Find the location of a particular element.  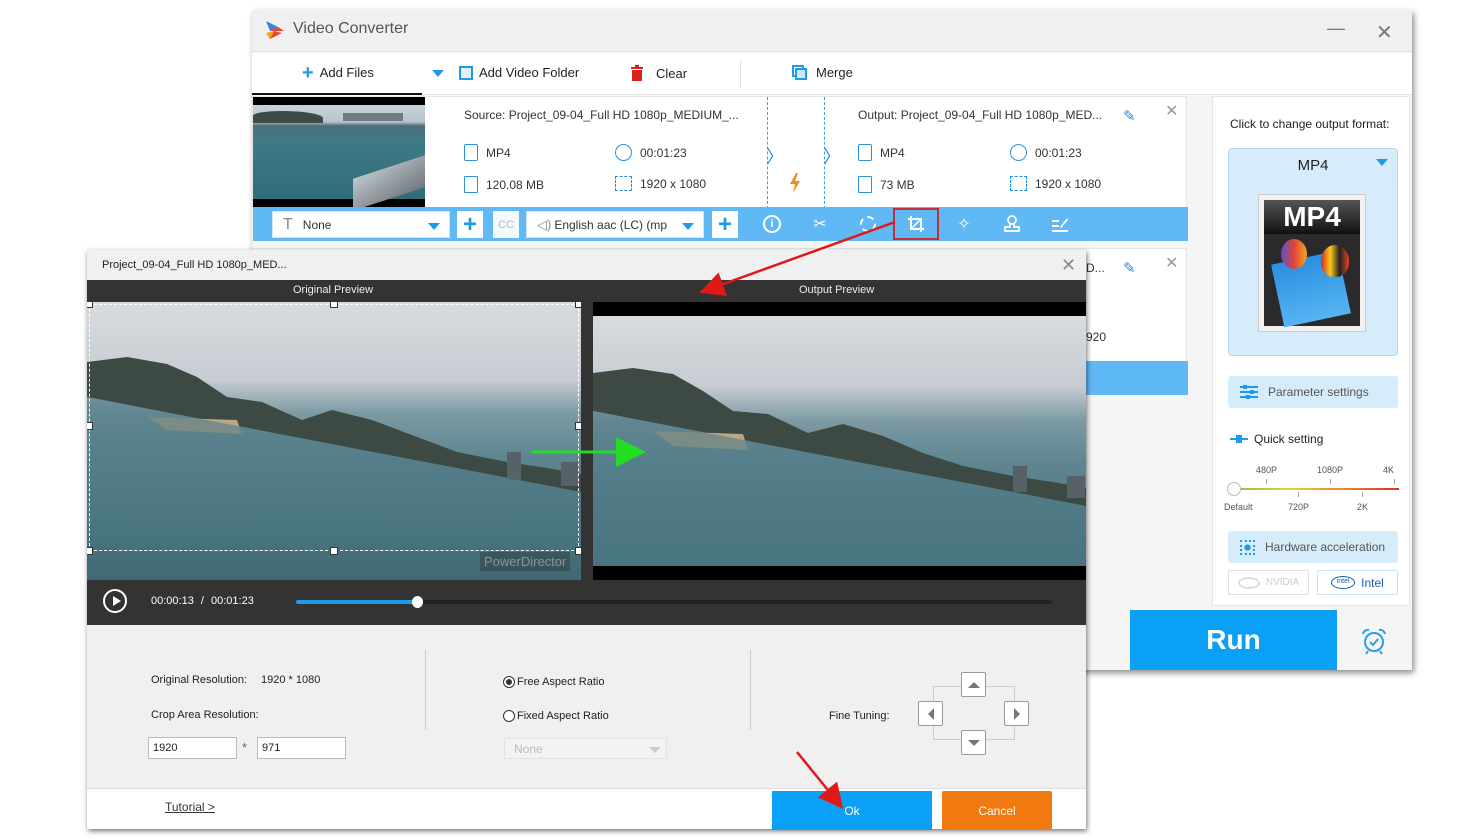

intel-logo-icon: intel is located at coordinates (1343, 582).